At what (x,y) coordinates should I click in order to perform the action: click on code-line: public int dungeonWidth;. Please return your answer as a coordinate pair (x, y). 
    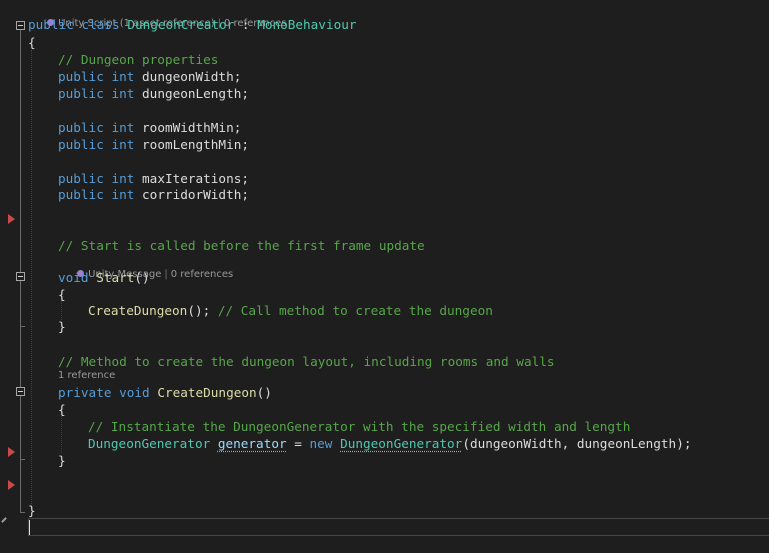
    Looking at the image, I should click on (384, 76).